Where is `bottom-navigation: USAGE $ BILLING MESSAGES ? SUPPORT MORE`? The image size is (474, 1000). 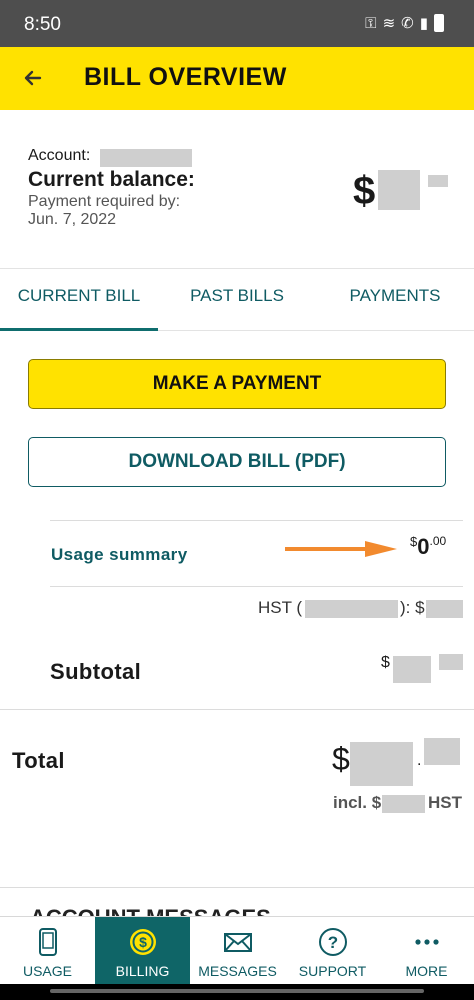
bottom-navigation: USAGE $ BILLING MESSAGES ? SUPPORT MORE is located at coordinates (237, 950).